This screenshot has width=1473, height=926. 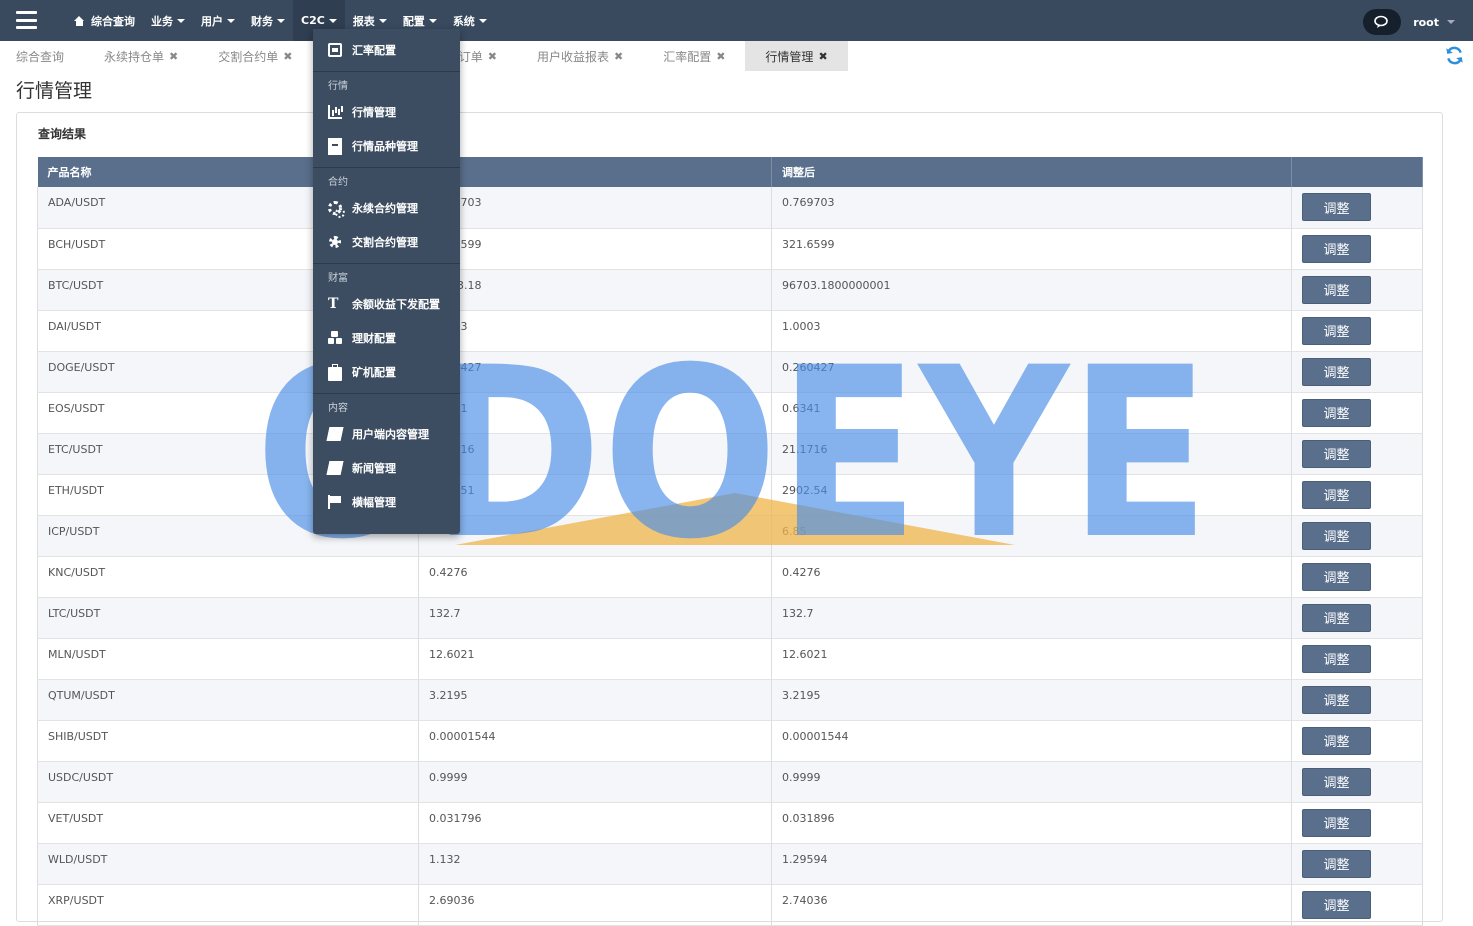 I want to click on refresh-button, so click(x=1454, y=57).